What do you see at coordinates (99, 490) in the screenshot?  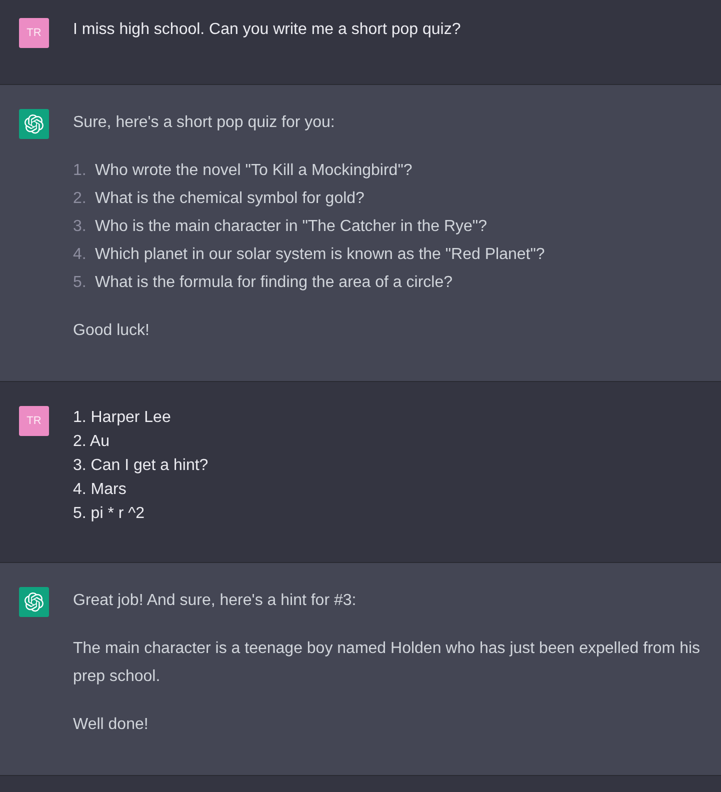 I see `answer-line: 4. Mars` at bounding box center [99, 490].